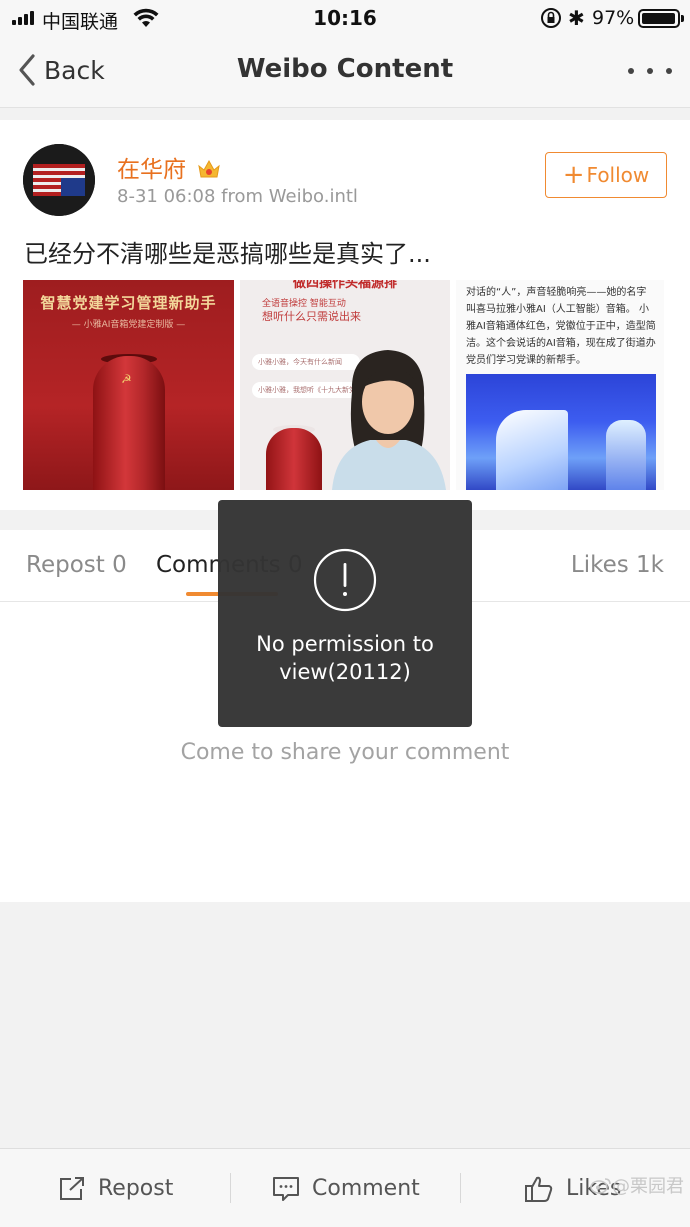 The image size is (690, 1227). I want to click on post-username: 在华府, so click(151, 170).